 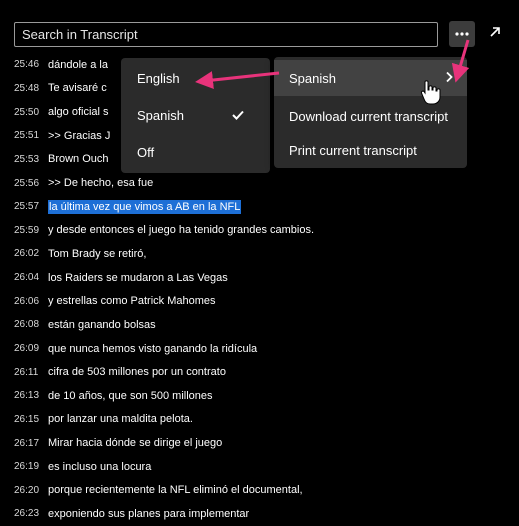 What do you see at coordinates (137, 372) in the screenshot?
I see `transcript-text: cifra de 503 millones por un contrato` at bounding box center [137, 372].